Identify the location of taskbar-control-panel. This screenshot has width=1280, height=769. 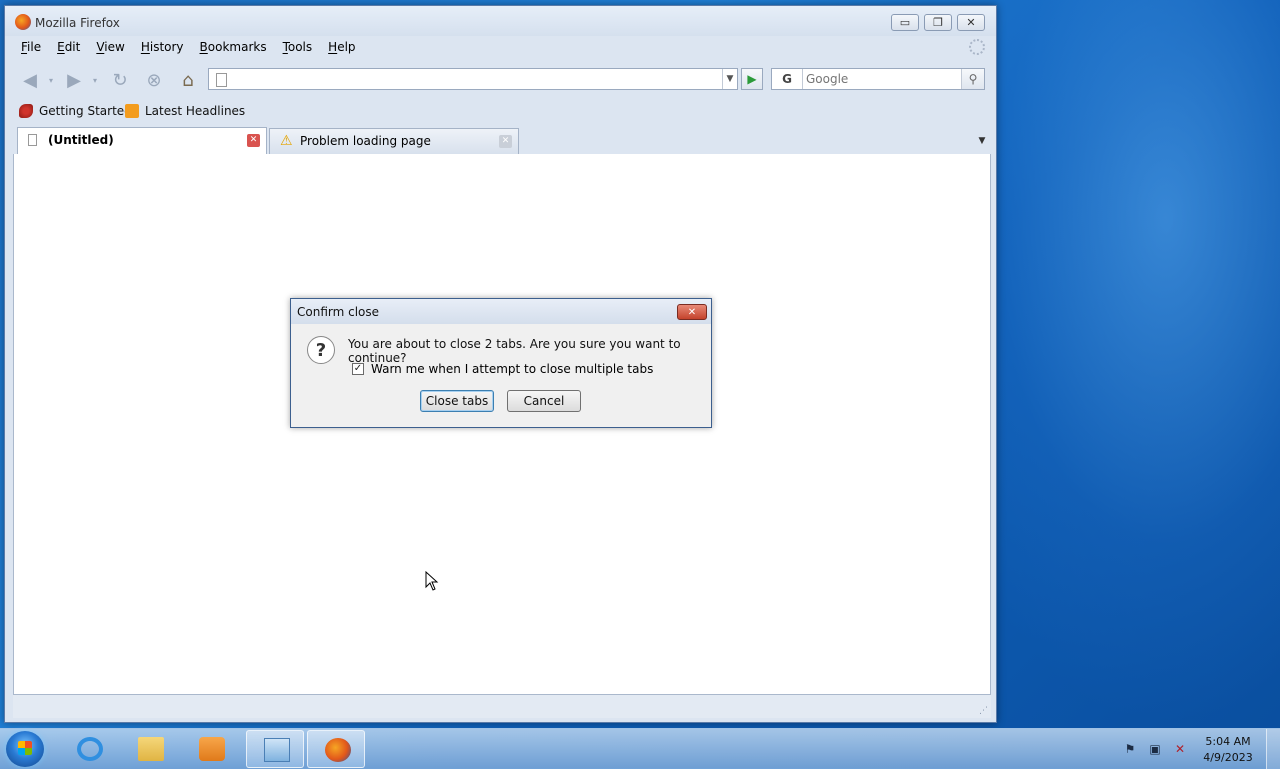
(275, 749).